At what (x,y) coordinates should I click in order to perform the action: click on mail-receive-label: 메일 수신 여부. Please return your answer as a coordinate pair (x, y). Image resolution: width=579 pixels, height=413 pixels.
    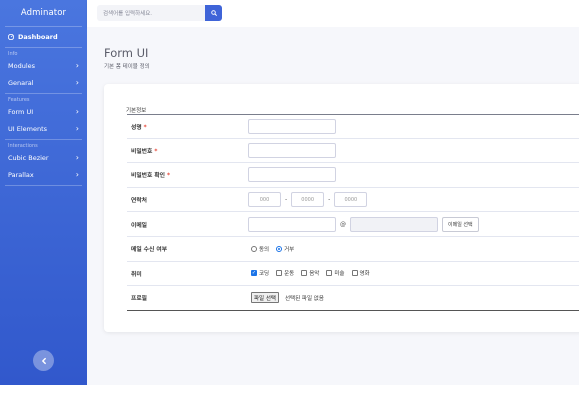
    Looking at the image, I should click on (149, 250).